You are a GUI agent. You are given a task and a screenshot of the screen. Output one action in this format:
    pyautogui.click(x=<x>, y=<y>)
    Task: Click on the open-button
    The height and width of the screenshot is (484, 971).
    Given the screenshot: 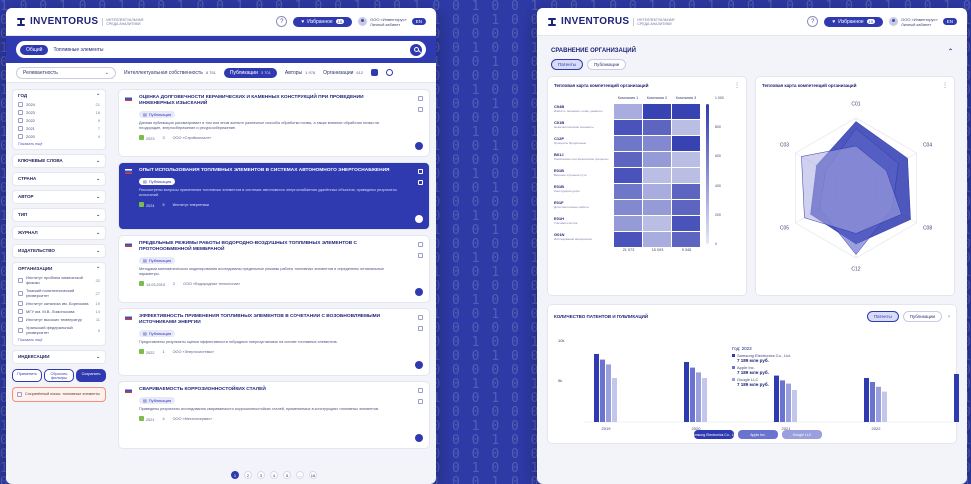 What is the action you would take?
    pyautogui.click(x=419, y=292)
    